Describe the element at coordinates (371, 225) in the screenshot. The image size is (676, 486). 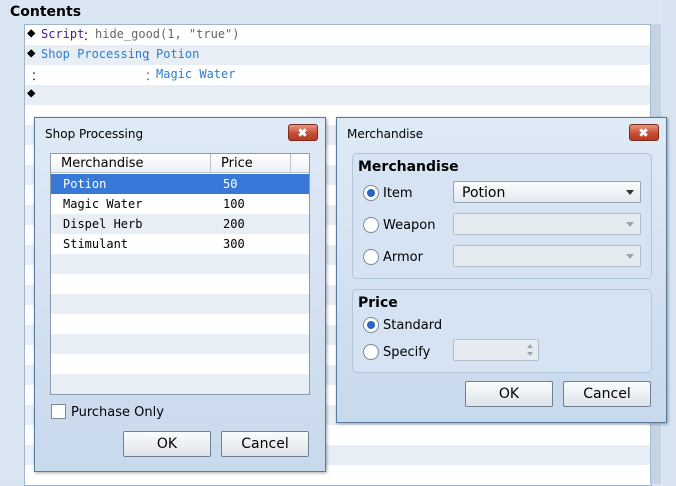
I see `weapon-radio` at that location.